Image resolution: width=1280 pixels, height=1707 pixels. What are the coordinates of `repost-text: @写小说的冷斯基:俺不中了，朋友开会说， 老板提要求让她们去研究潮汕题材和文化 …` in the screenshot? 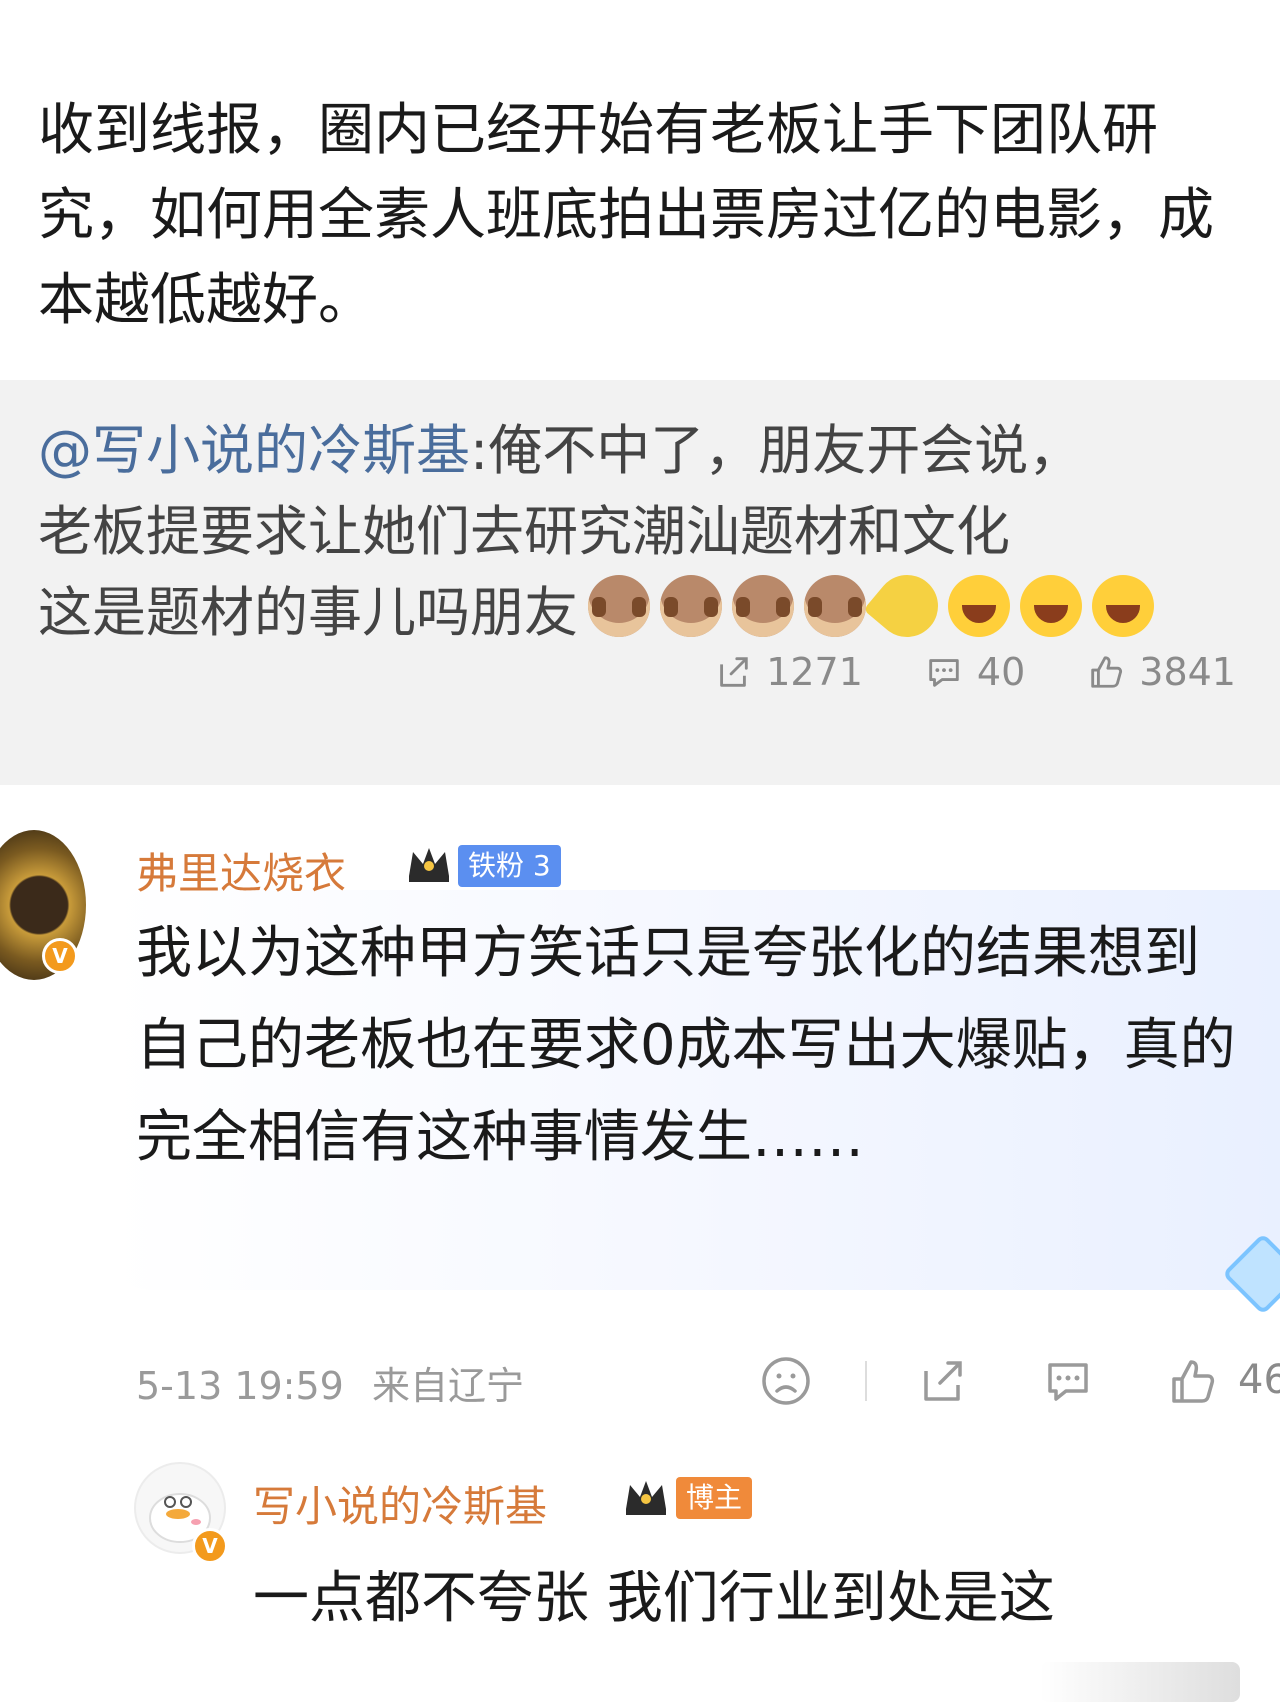 It's located at (643, 531).